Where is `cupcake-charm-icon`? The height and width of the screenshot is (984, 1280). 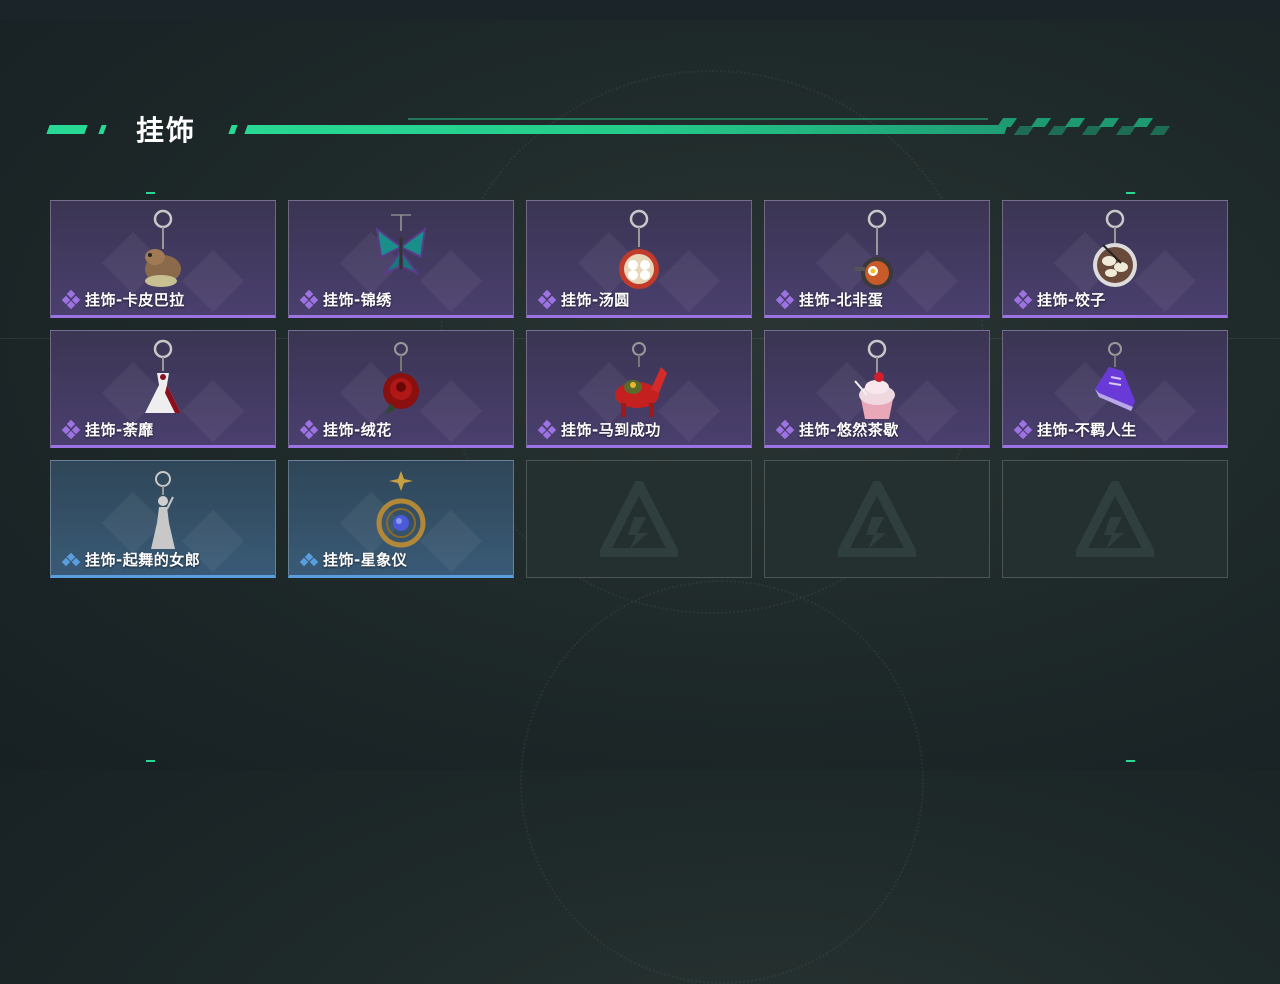
cupcake-charm-icon is located at coordinates (874, 379).